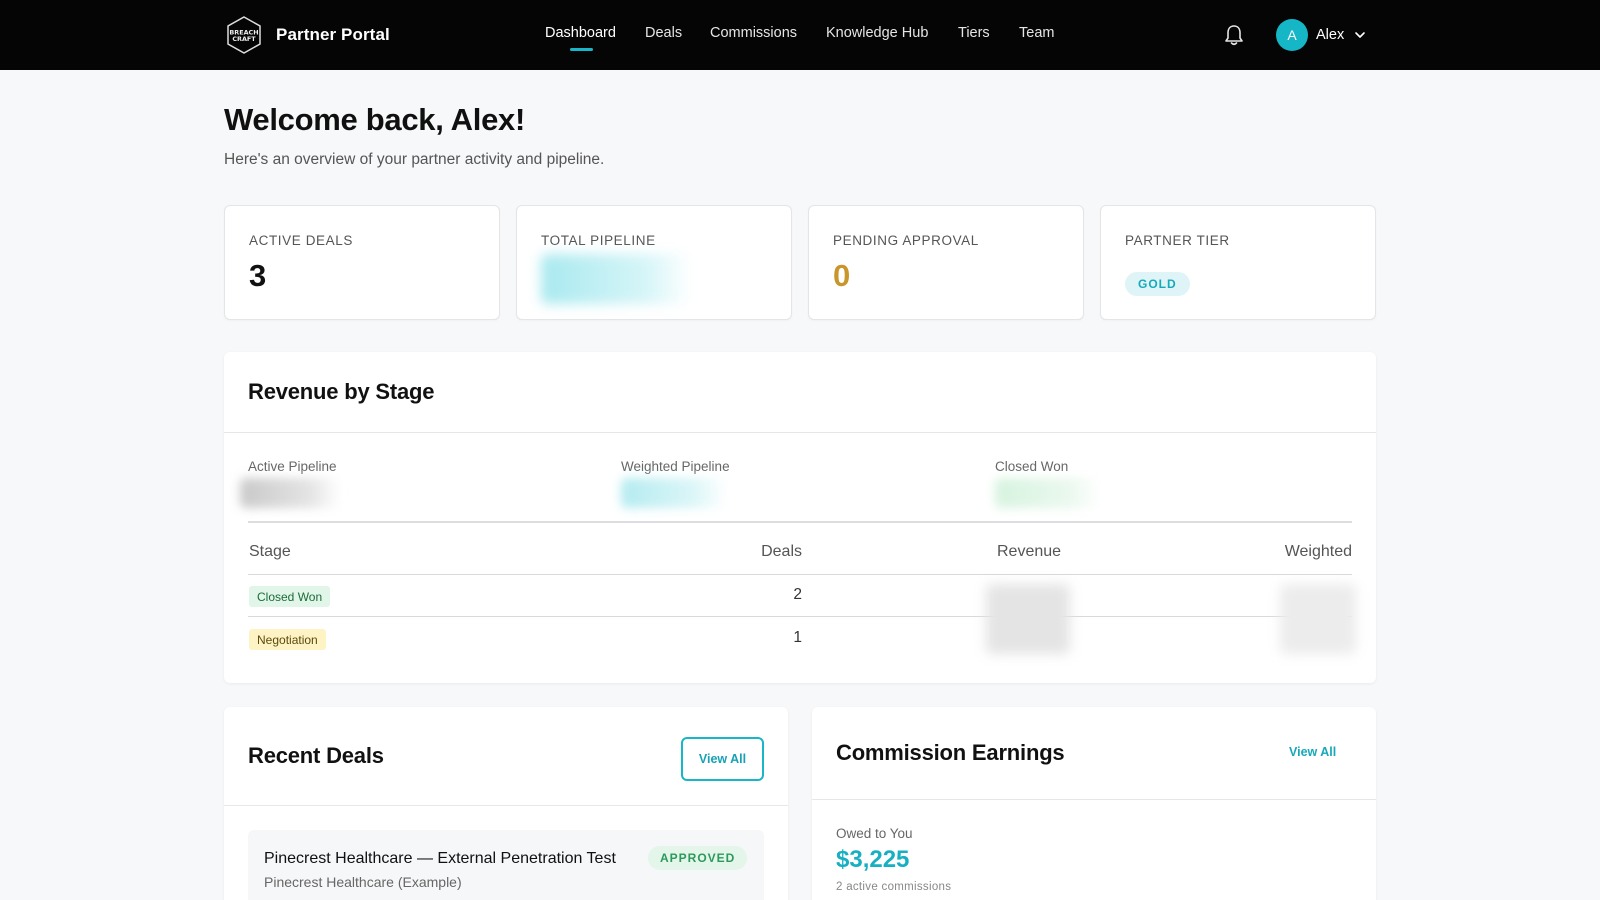  I want to click on stat-label: PARTNER TIER, so click(1177, 240).